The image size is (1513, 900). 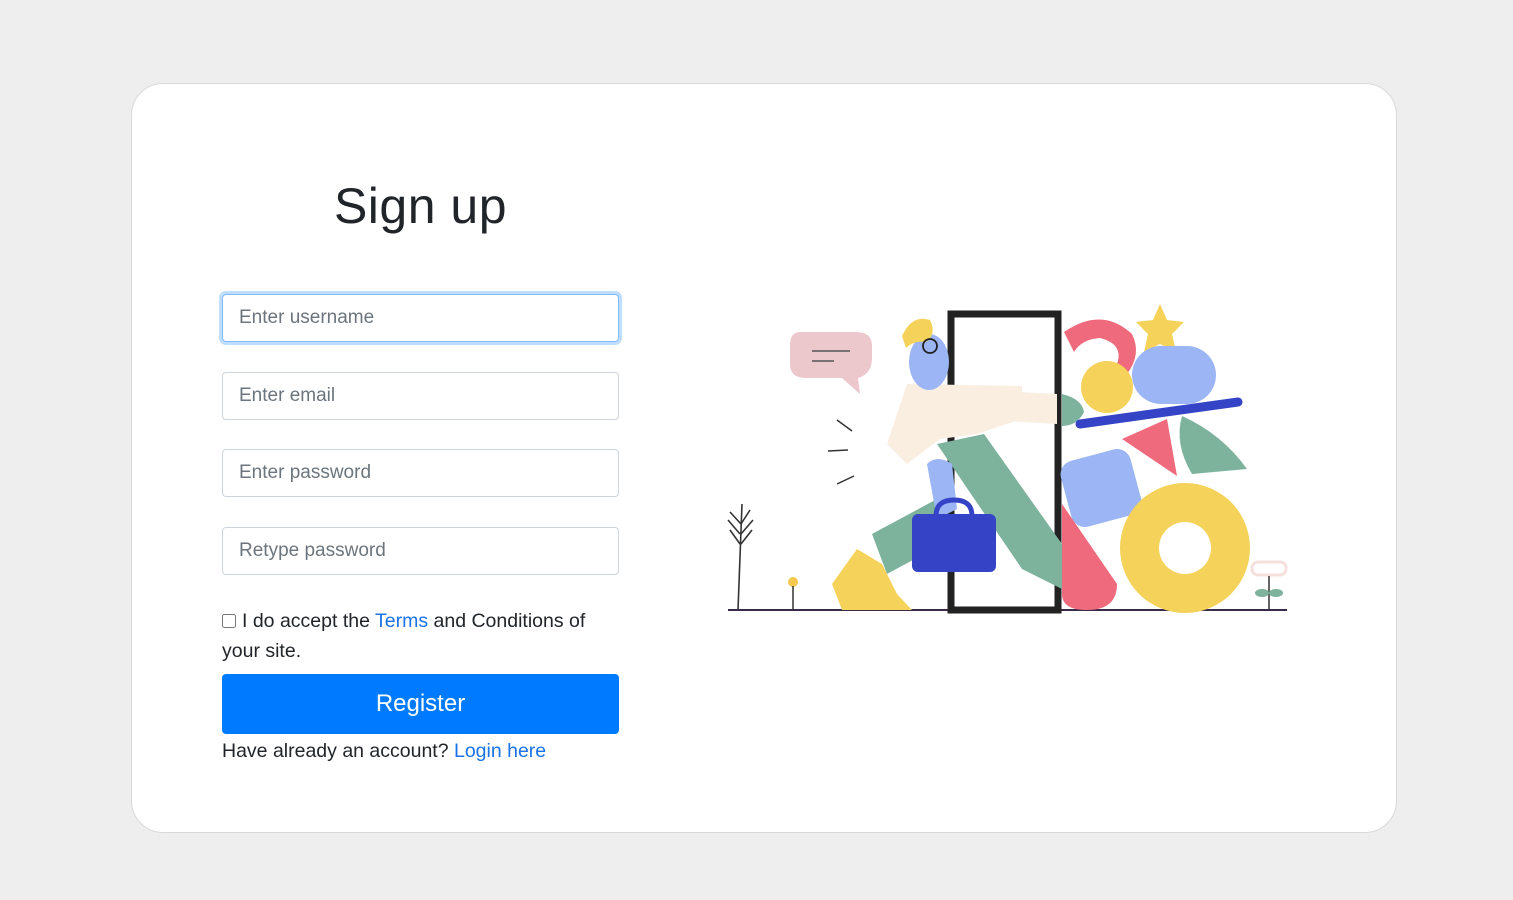 I want to click on login-link: Login here, so click(x=500, y=751).